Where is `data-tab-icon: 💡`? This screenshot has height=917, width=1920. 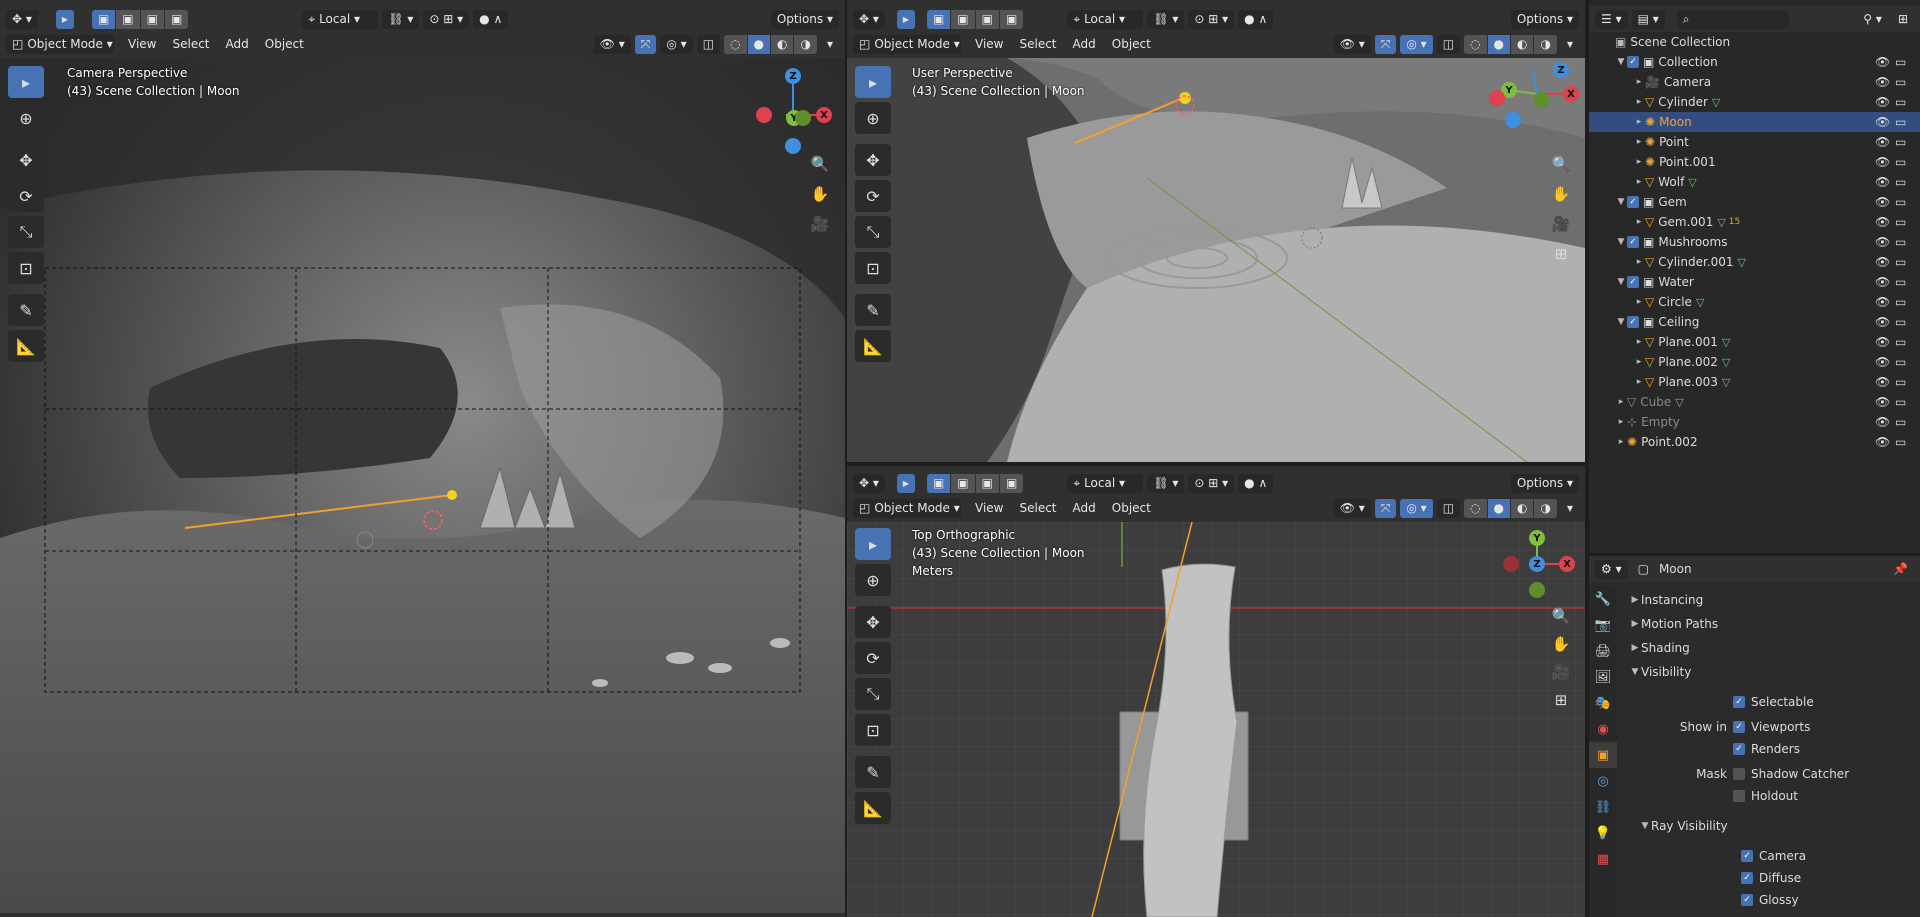 data-tab-icon: 💡 is located at coordinates (1603, 833).